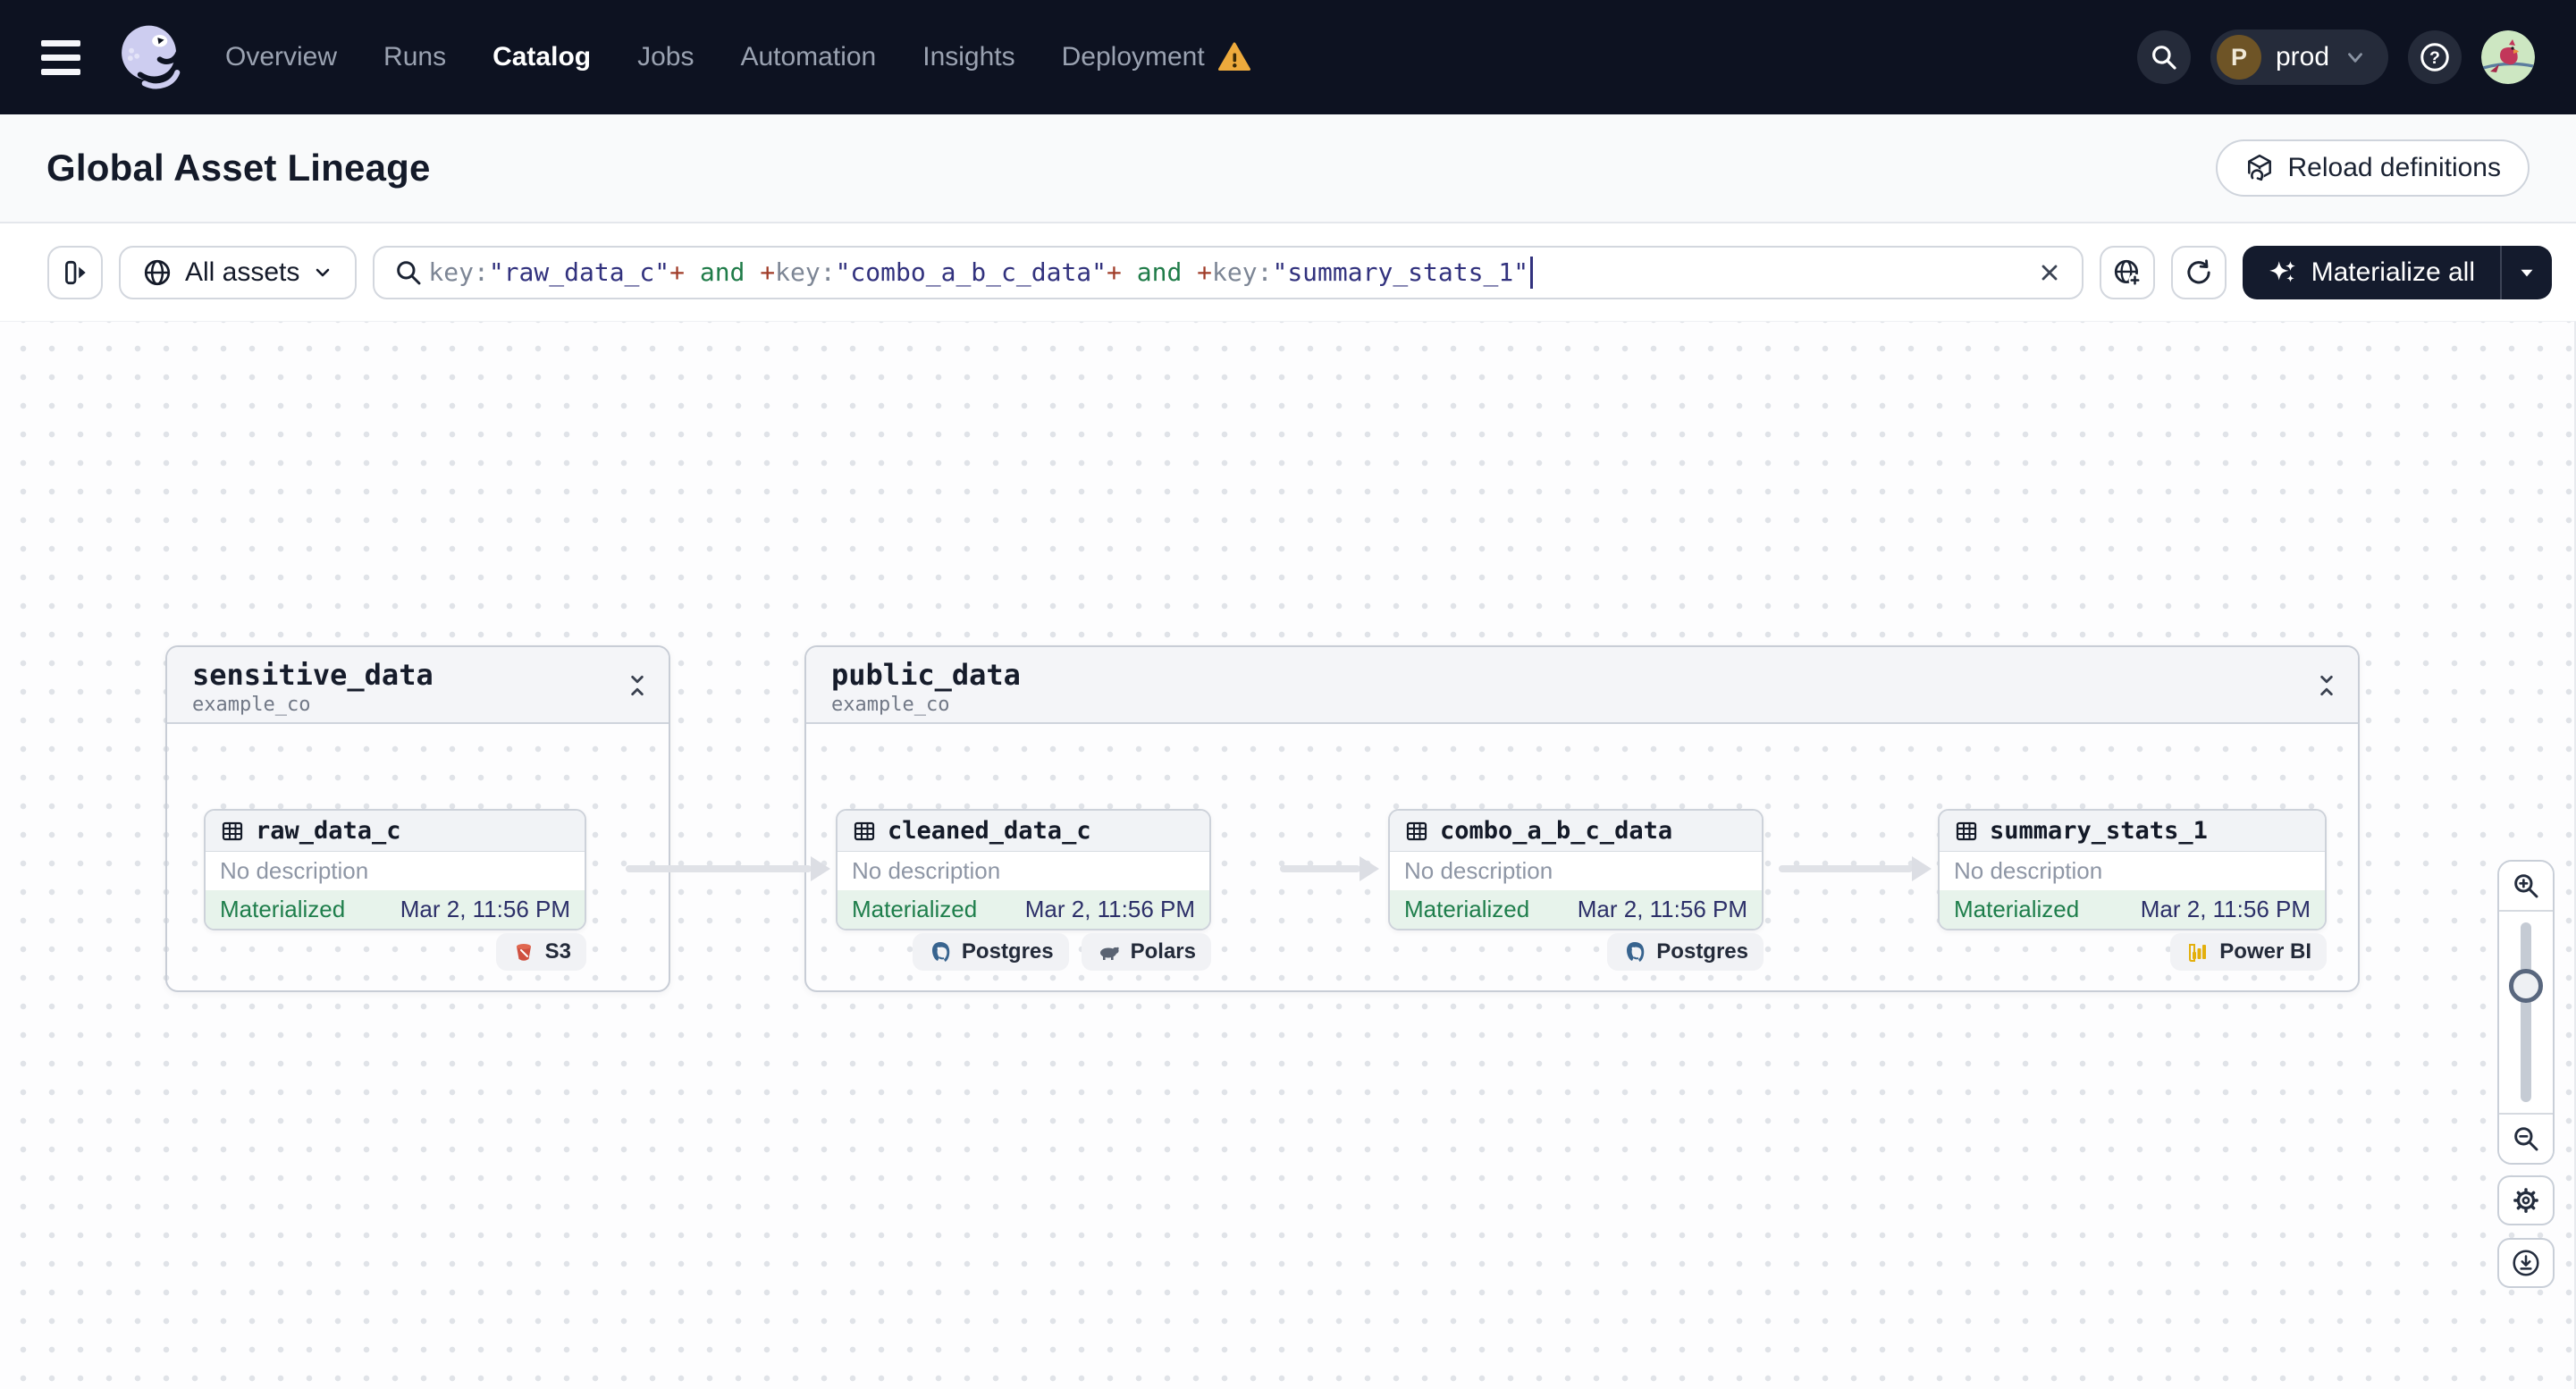 This screenshot has width=2576, height=1389. Describe the element at coordinates (728, 868) in the screenshot. I see `edge-raw-to-cleaned` at that location.